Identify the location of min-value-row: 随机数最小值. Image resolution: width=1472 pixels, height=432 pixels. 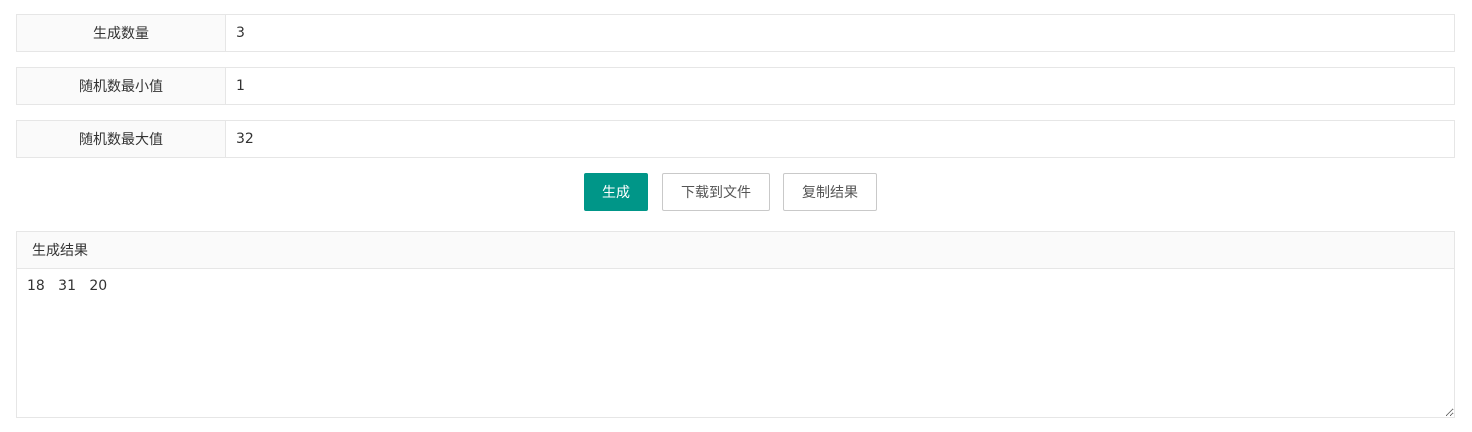
(735, 86).